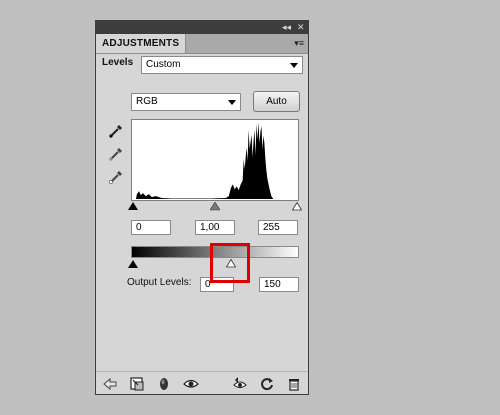 This screenshot has height=415, width=500. What do you see at coordinates (278, 227) in the screenshot?
I see `input-white-field: 255` at bounding box center [278, 227].